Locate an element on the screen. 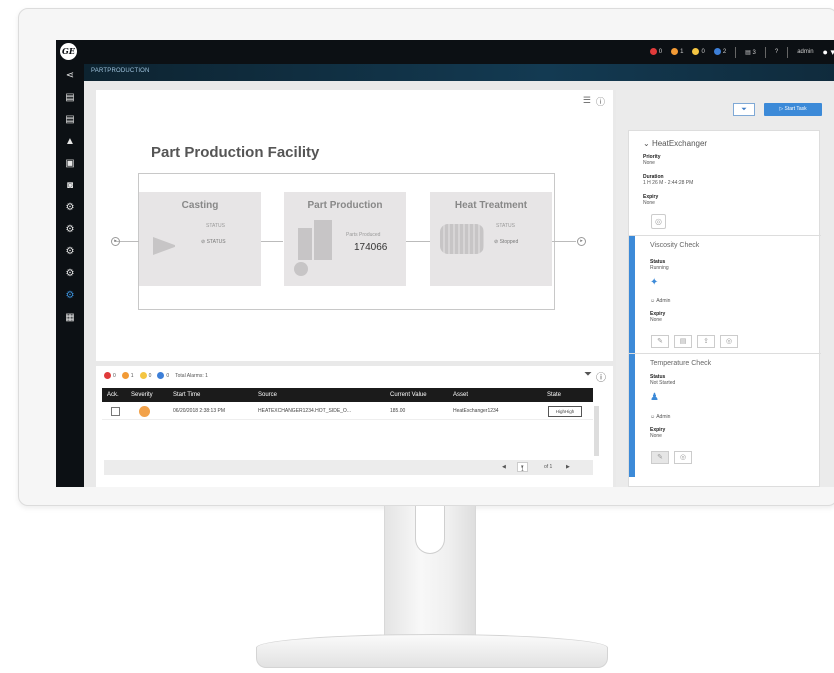  list-settings-icon: ☰ is located at coordinates (587, 101).